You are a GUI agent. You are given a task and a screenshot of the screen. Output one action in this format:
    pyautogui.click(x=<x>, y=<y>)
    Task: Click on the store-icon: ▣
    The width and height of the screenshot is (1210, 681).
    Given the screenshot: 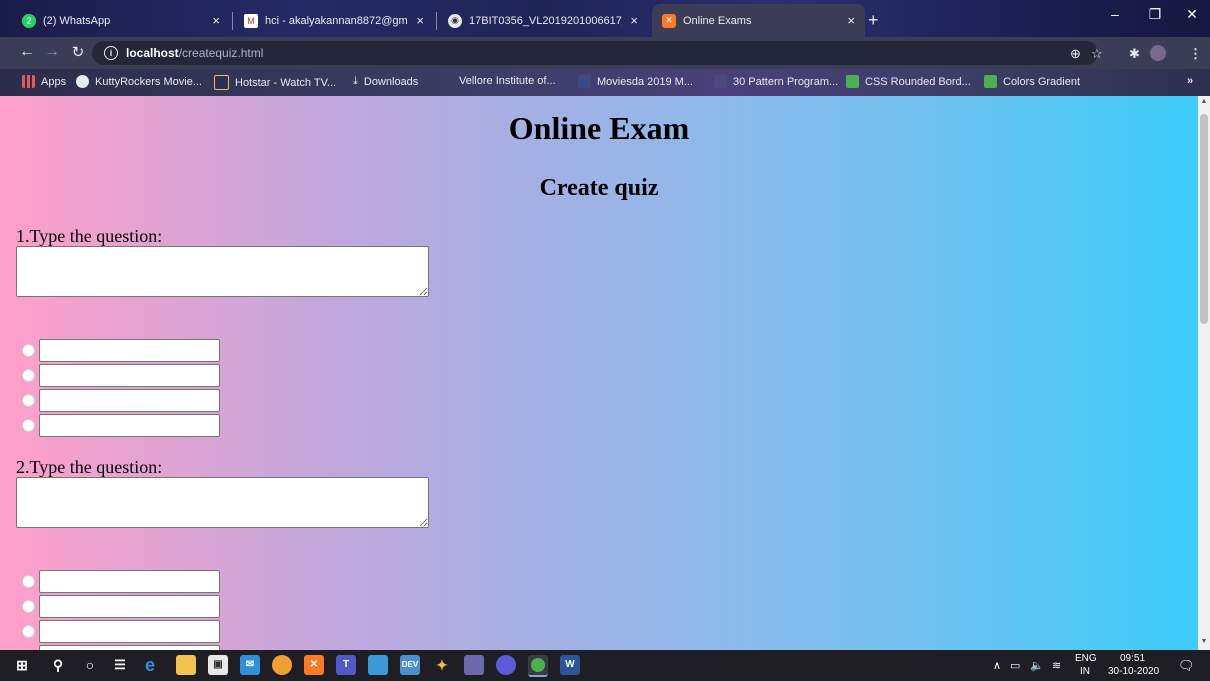 What is the action you would take?
    pyautogui.click(x=218, y=665)
    